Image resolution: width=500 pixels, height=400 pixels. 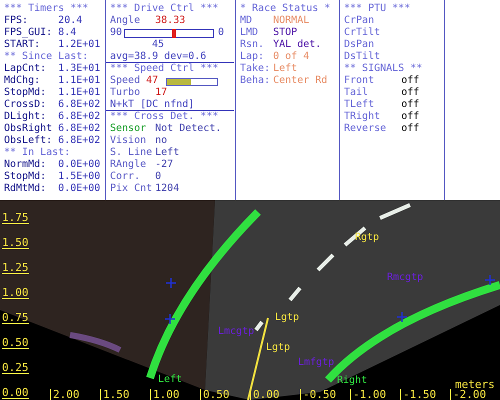 What do you see at coordinates (291, 57) in the screenshot?
I see `field-value: 0 of 4` at bounding box center [291, 57].